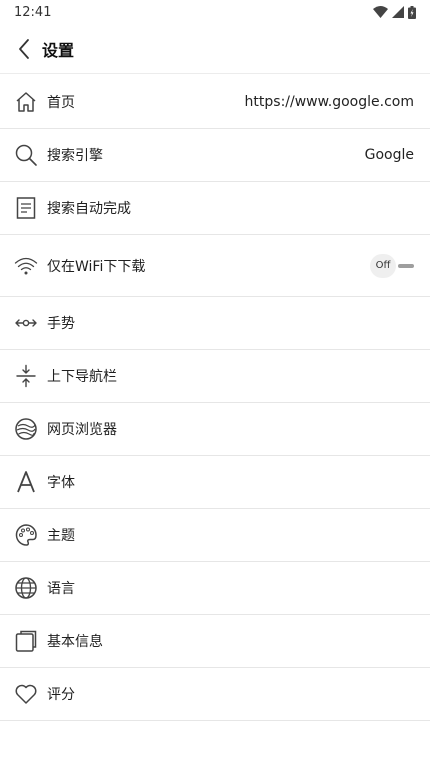 This screenshot has height=766, width=430. I want to click on setting-web-browser: 网页浏览器, so click(215, 429).